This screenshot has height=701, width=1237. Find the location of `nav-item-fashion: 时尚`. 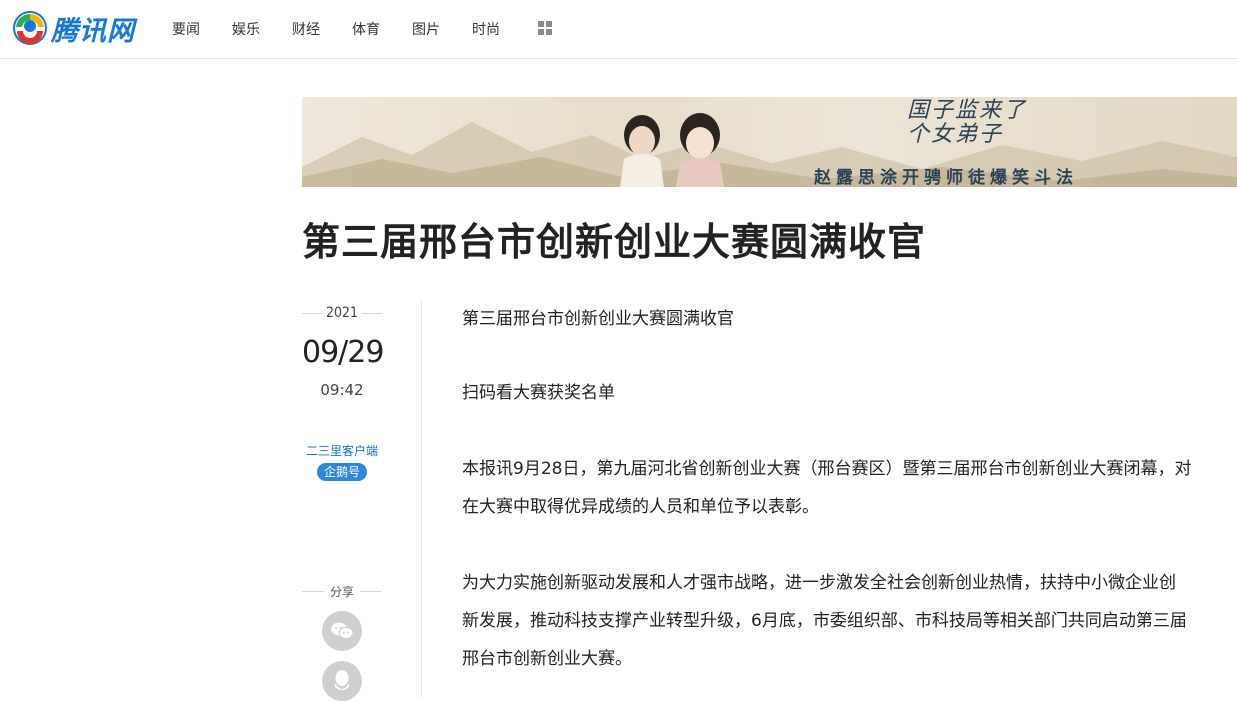

nav-item-fashion: 时尚 is located at coordinates (502, 29).